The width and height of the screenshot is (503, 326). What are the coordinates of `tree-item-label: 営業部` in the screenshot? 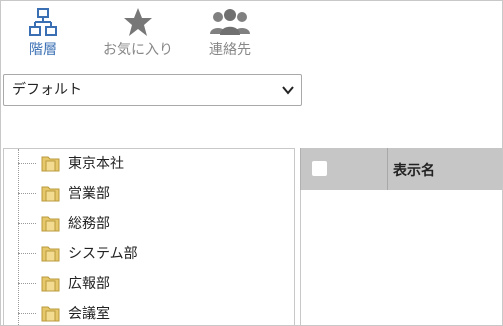 It's located at (89, 194).